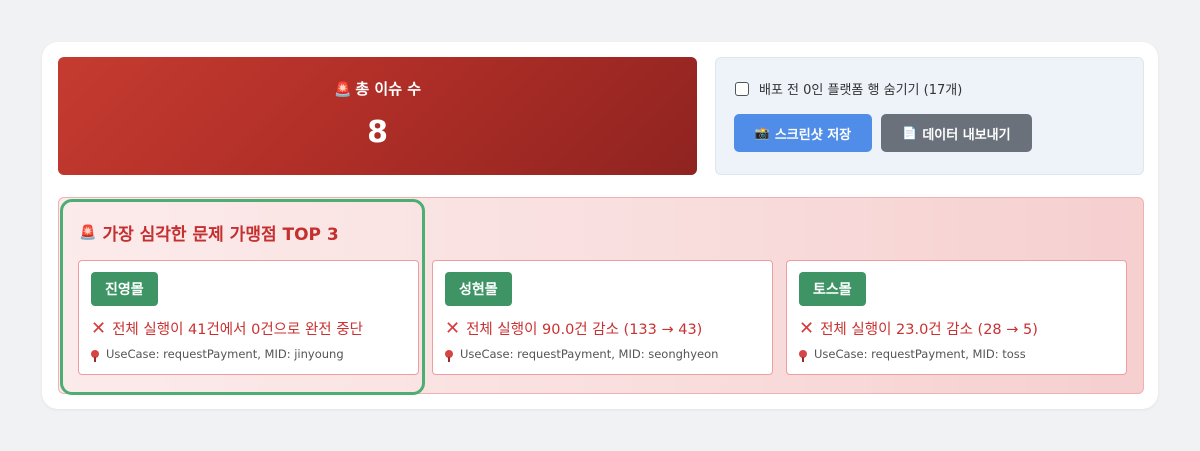 This screenshot has height=451, width=1200. I want to click on top3-title-text: 가장 심각한 문제 가맹점 TOP 3, so click(220, 235).